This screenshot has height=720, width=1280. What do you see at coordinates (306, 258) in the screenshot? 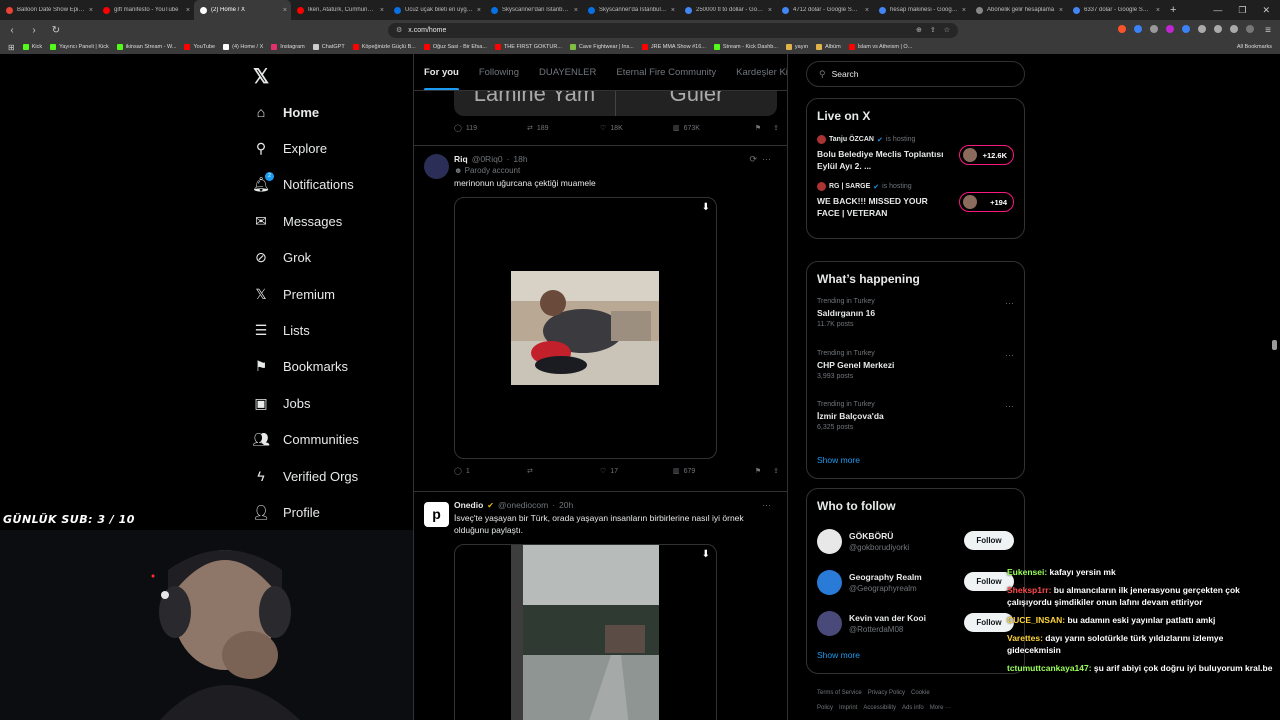
I see `nav-item-grok: ⊘ Grok` at bounding box center [306, 258].